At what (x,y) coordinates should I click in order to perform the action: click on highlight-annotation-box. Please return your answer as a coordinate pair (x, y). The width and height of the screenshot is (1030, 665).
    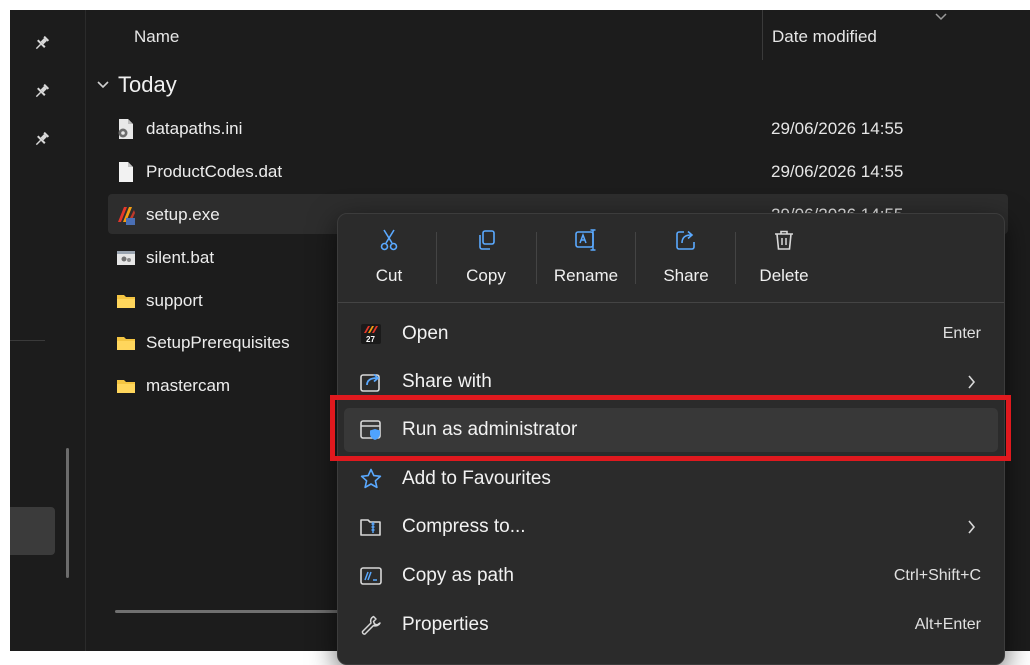
    Looking at the image, I should click on (670, 428).